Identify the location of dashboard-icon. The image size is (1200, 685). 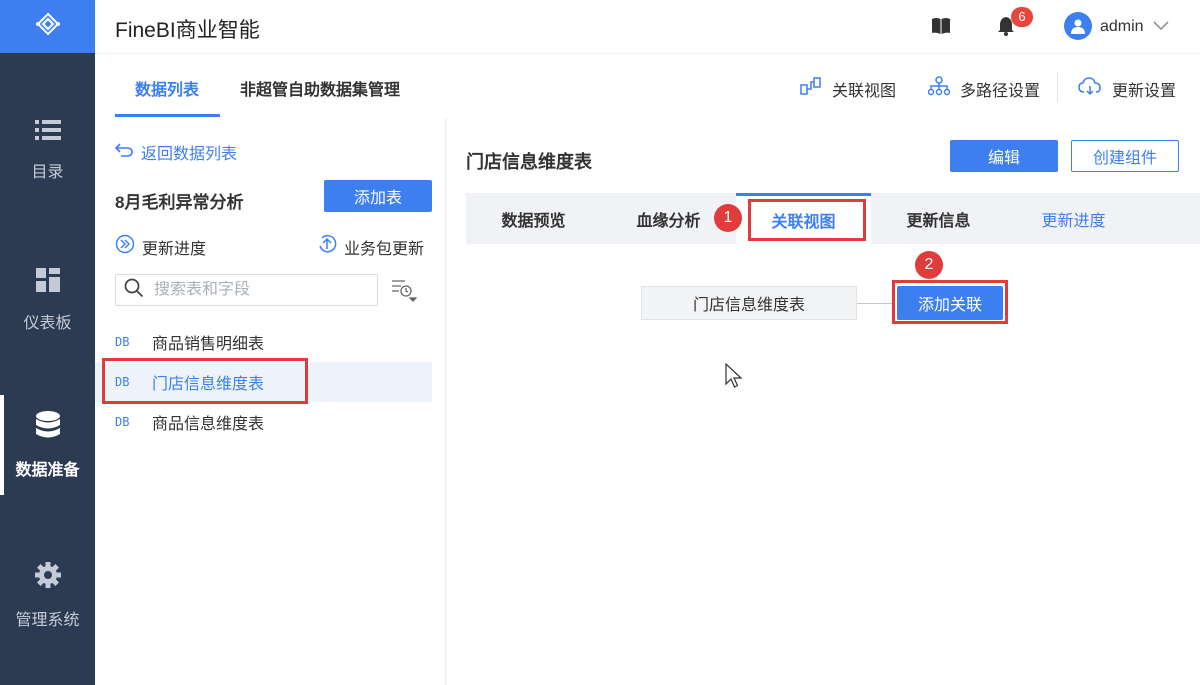
(47, 282).